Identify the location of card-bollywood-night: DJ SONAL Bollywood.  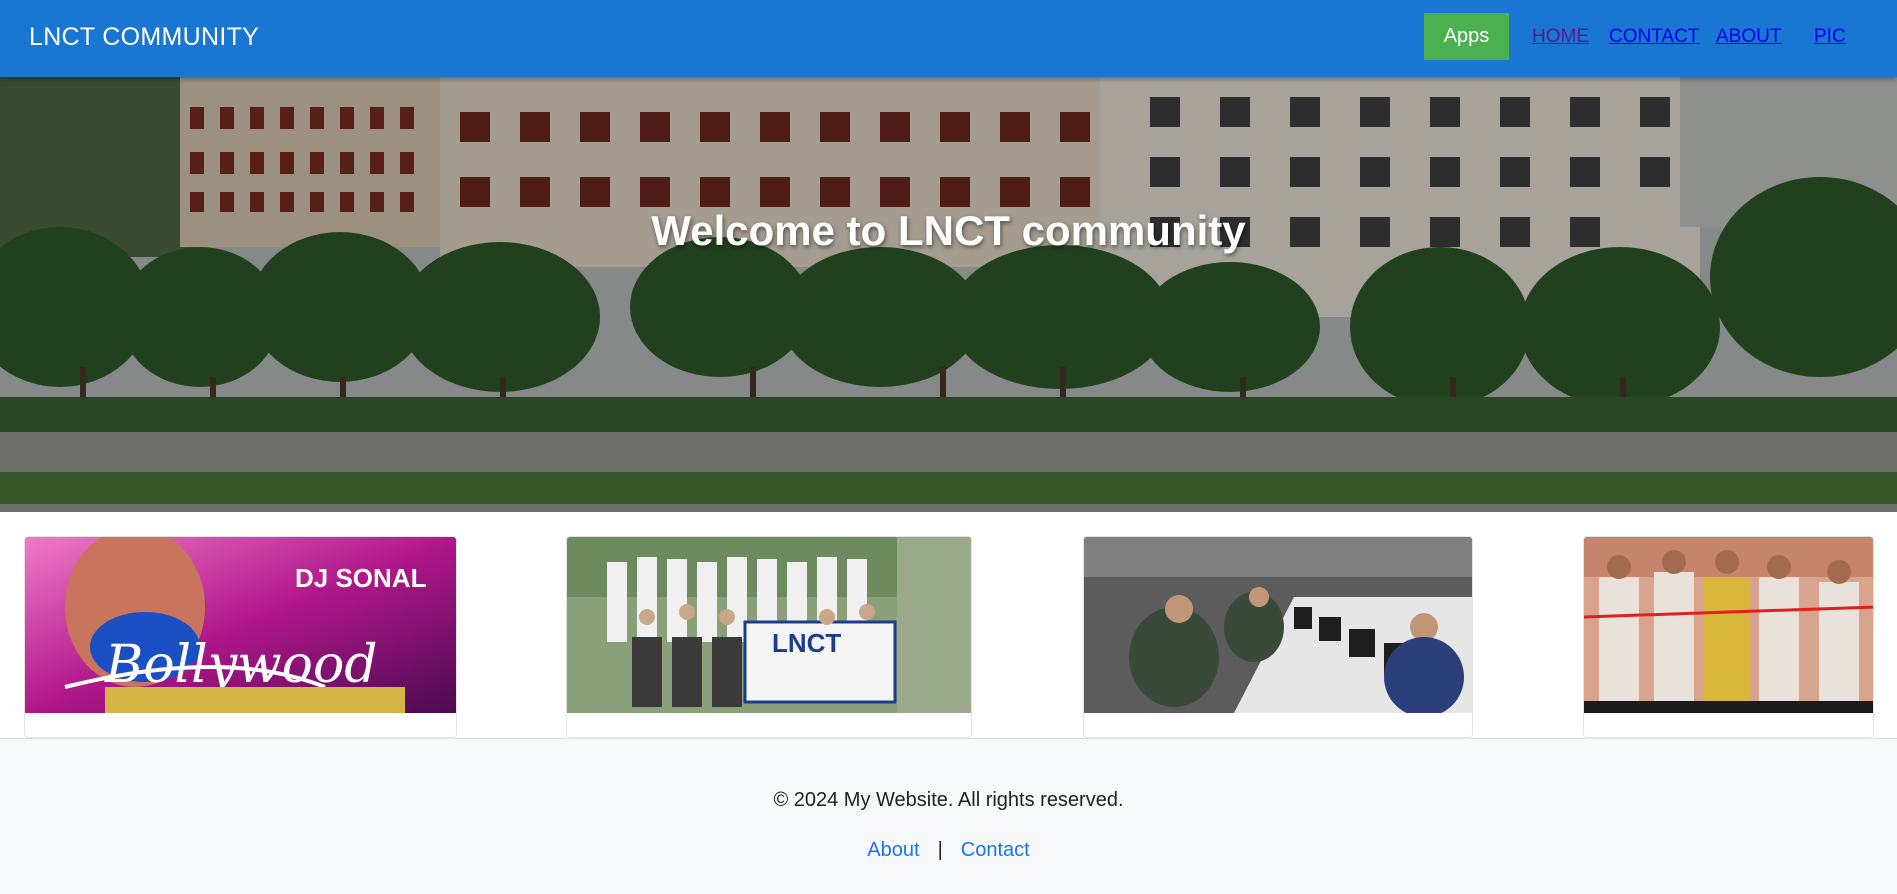
(240, 637).